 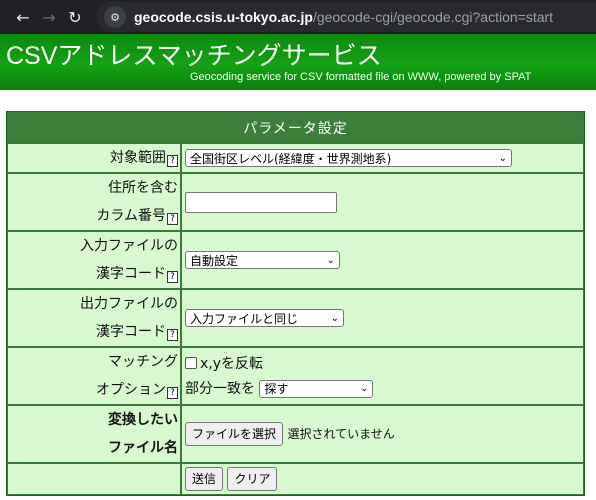 What do you see at coordinates (138, 158) in the screenshot?
I see `target-range-label: 対象範囲` at bounding box center [138, 158].